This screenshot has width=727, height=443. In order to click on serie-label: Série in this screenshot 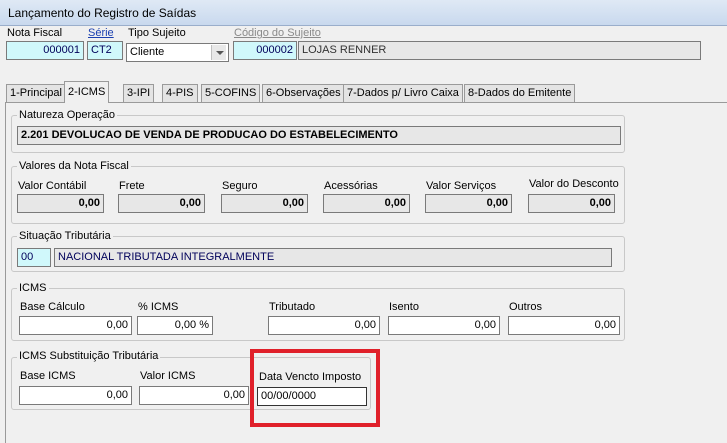, I will do `click(101, 33)`.